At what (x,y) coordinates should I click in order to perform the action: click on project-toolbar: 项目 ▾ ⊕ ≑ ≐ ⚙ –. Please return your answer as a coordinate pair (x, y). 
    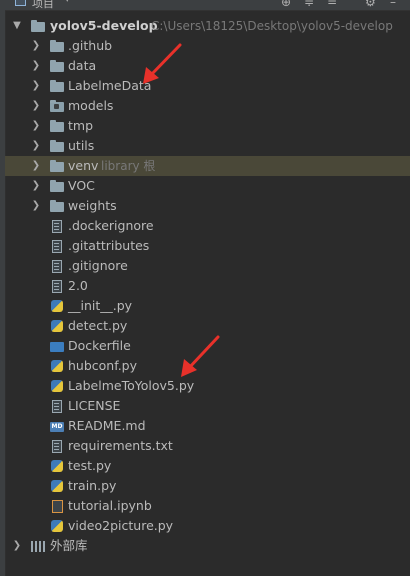
    Looking at the image, I should click on (207, 5).